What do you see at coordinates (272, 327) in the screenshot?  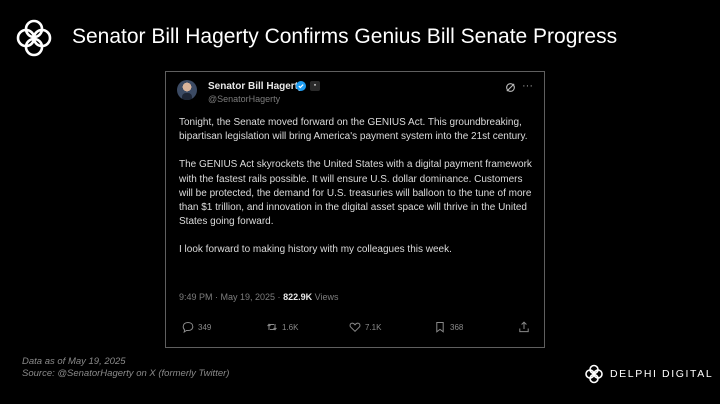 I see `repost-icon` at bounding box center [272, 327].